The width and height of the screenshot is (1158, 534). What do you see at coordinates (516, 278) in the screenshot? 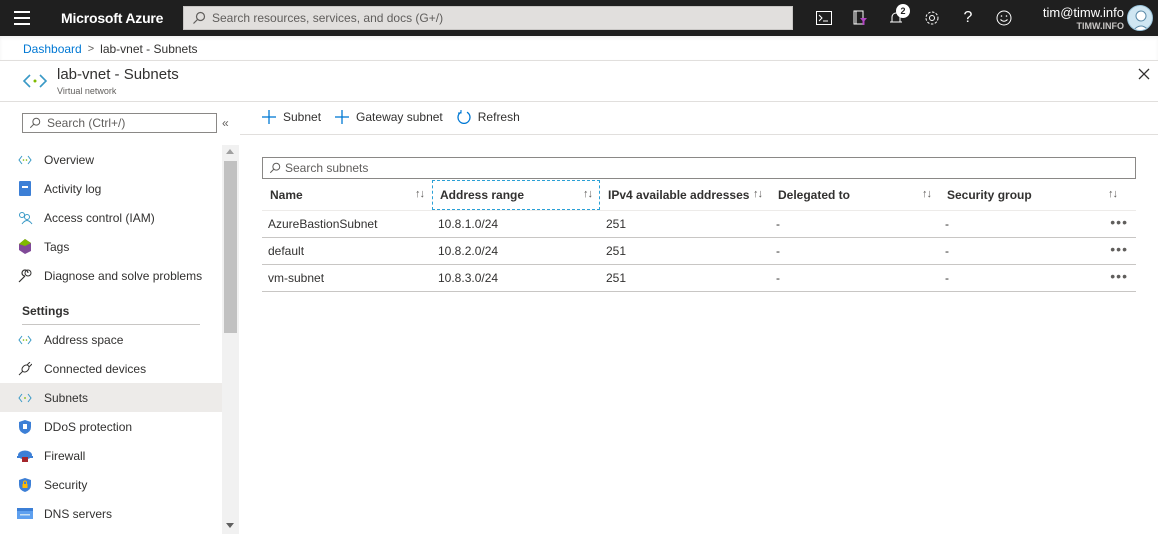
I see `cell-address-range: 10.8.3.0/24` at bounding box center [516, 278].